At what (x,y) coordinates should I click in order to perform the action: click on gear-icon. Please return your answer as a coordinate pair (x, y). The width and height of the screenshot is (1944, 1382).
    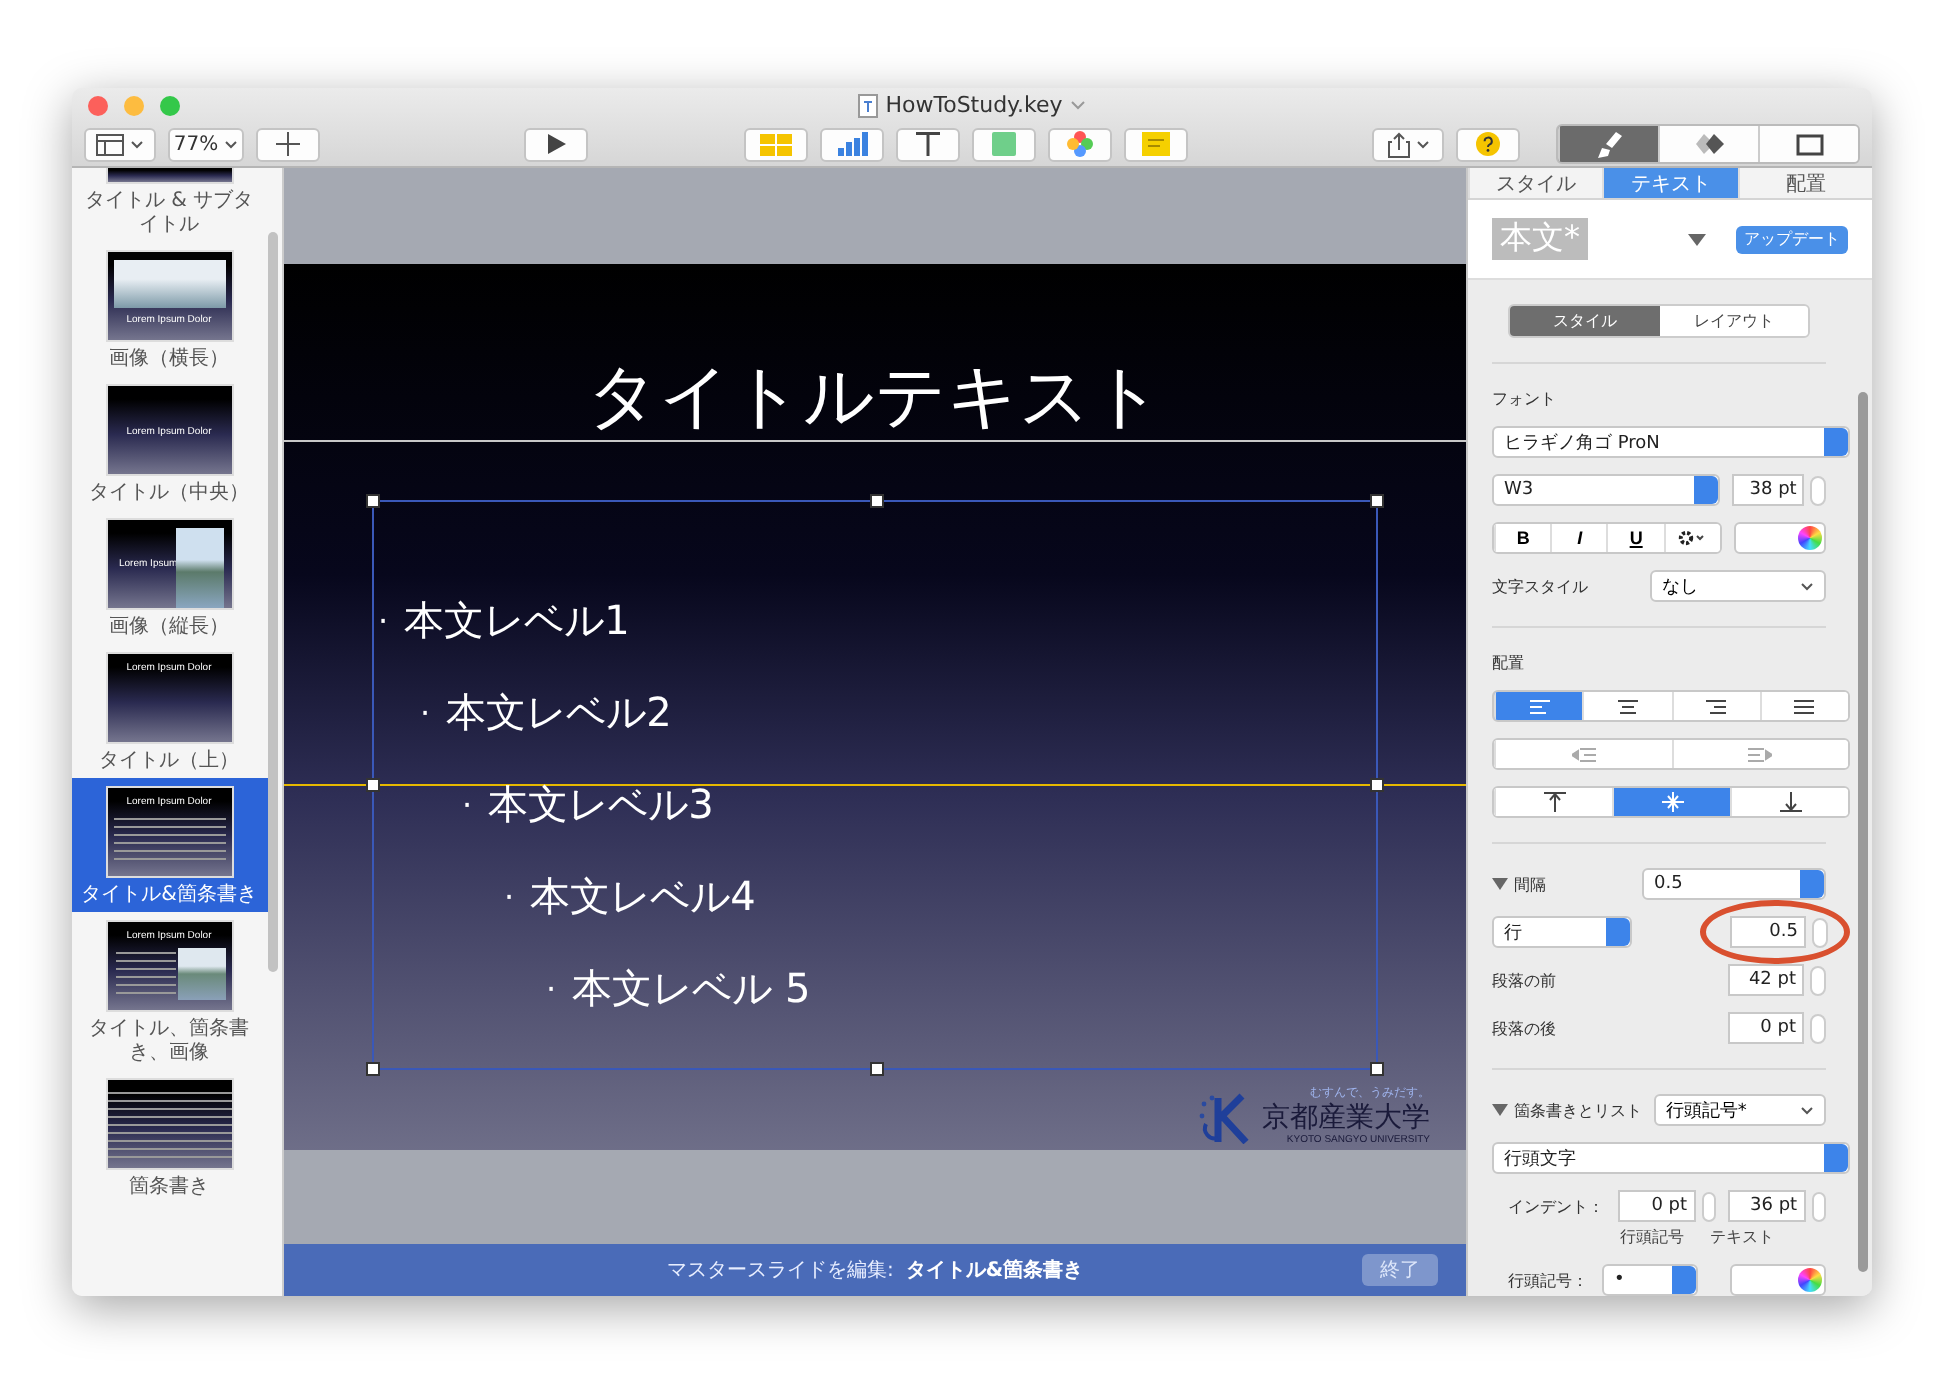
    Looking at the image, I should click on (1692, 538).